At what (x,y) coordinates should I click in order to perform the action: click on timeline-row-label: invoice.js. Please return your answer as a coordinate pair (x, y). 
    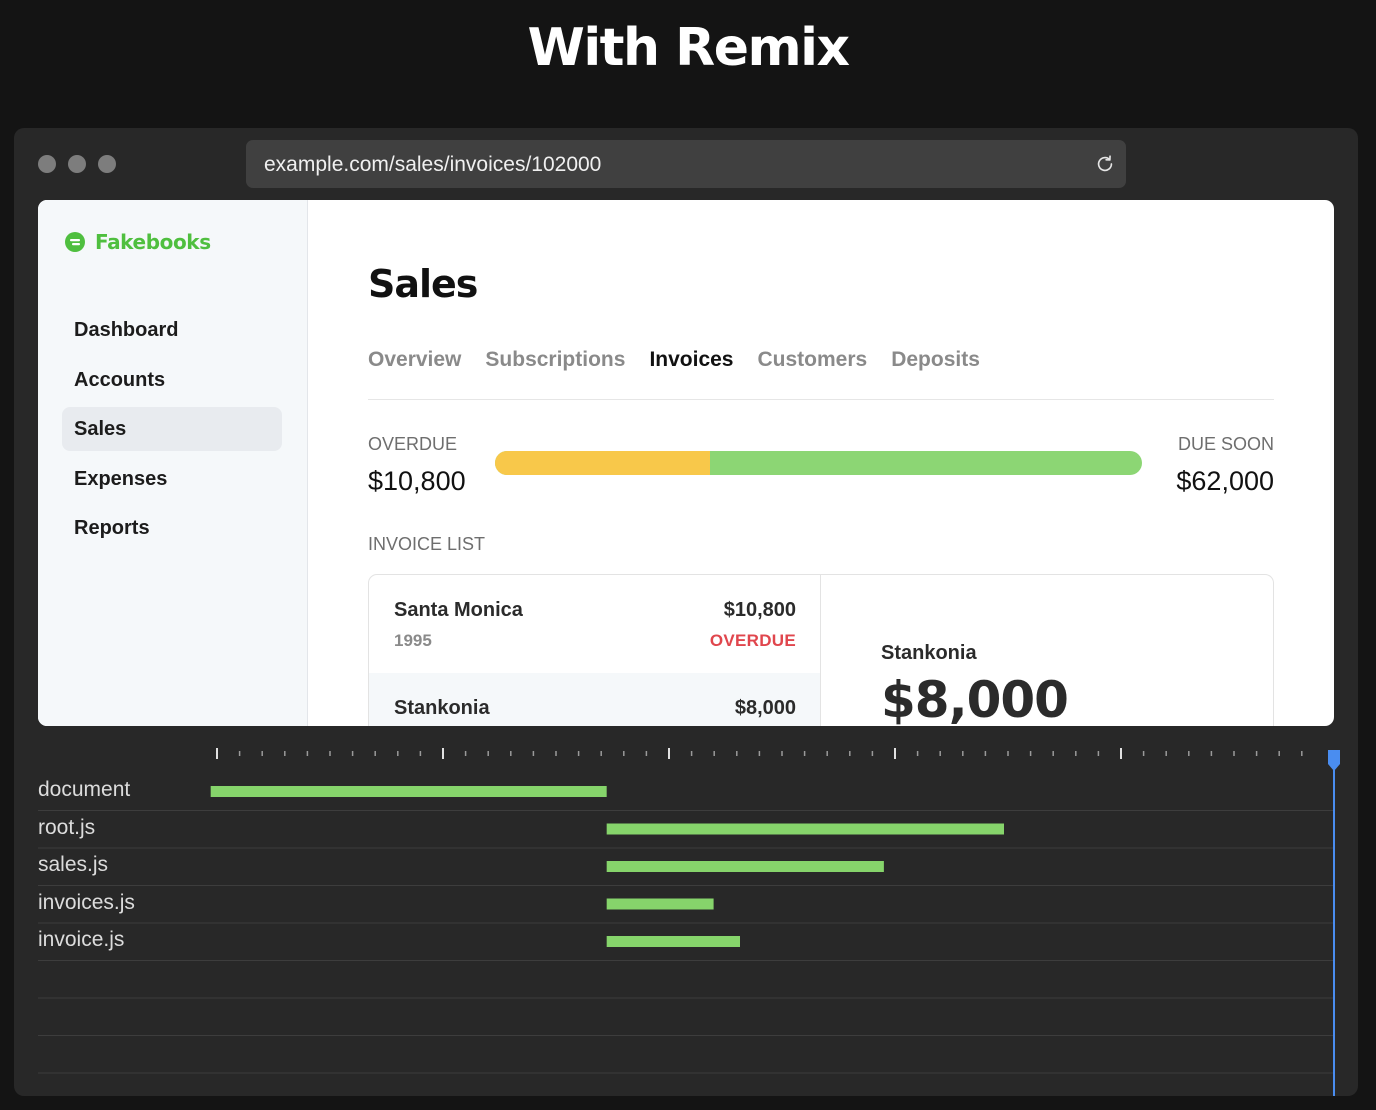
    Looking at the image, I should click on (81, 939).